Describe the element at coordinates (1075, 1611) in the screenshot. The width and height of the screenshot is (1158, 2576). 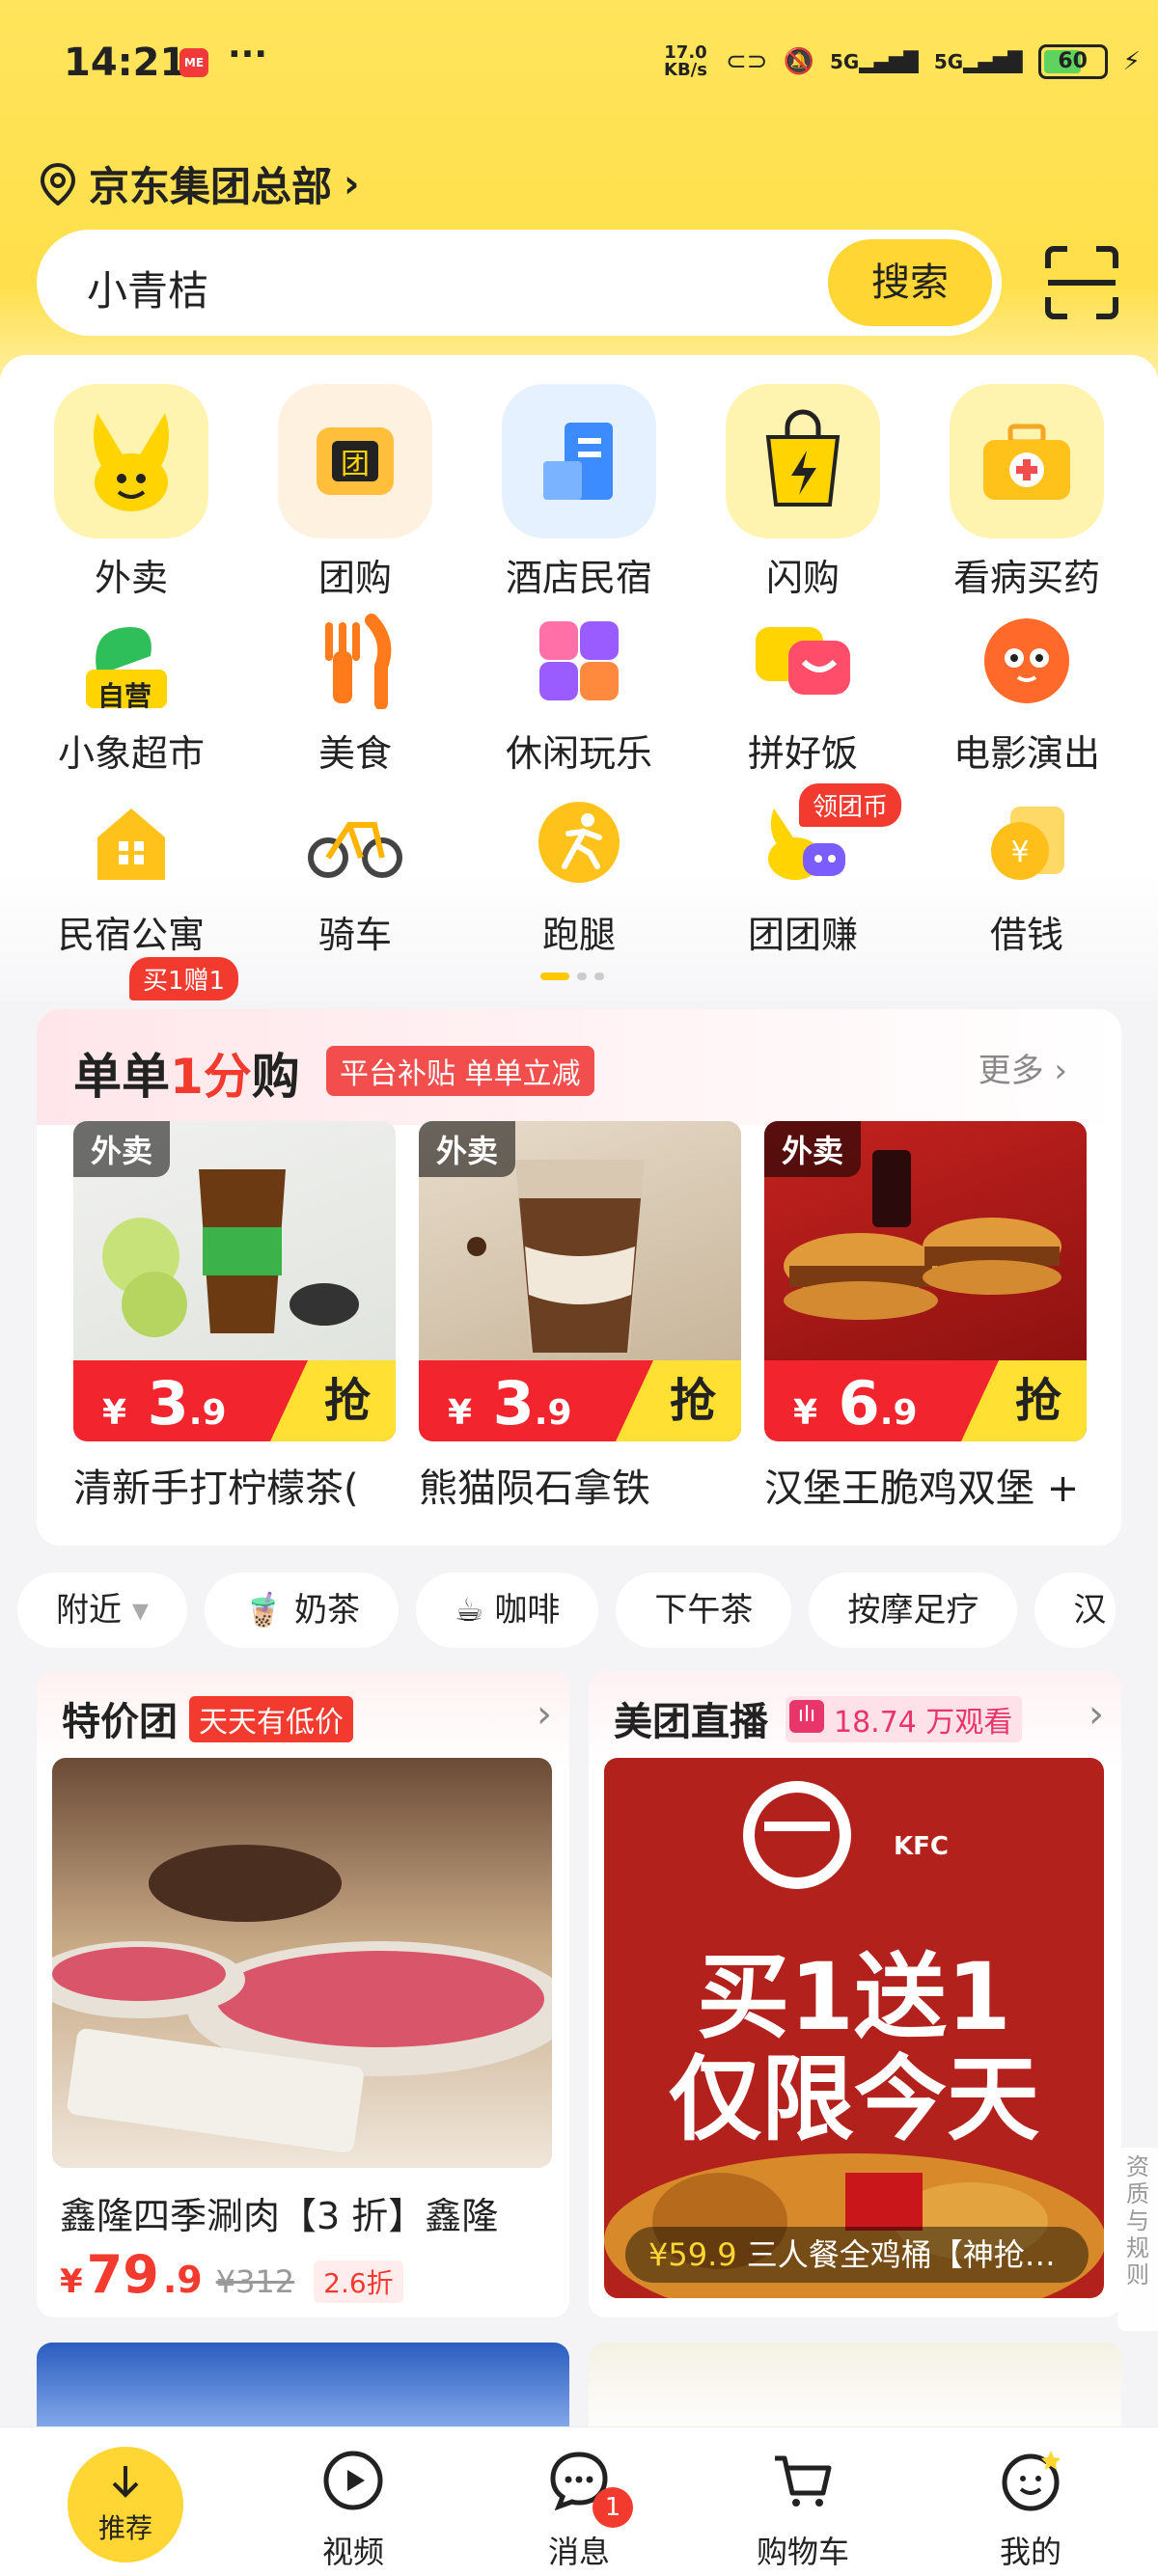
I see `filter-more: 汉` at that location.